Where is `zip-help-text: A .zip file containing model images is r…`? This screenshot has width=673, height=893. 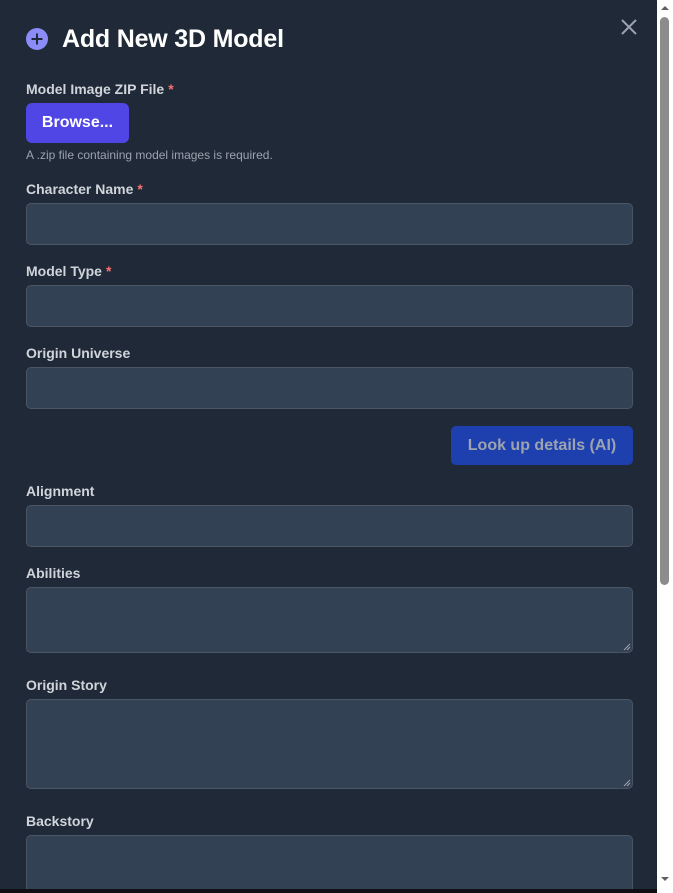
zip-help-text: A .zip file containing model images is r… is located at coordinates (149, 155).